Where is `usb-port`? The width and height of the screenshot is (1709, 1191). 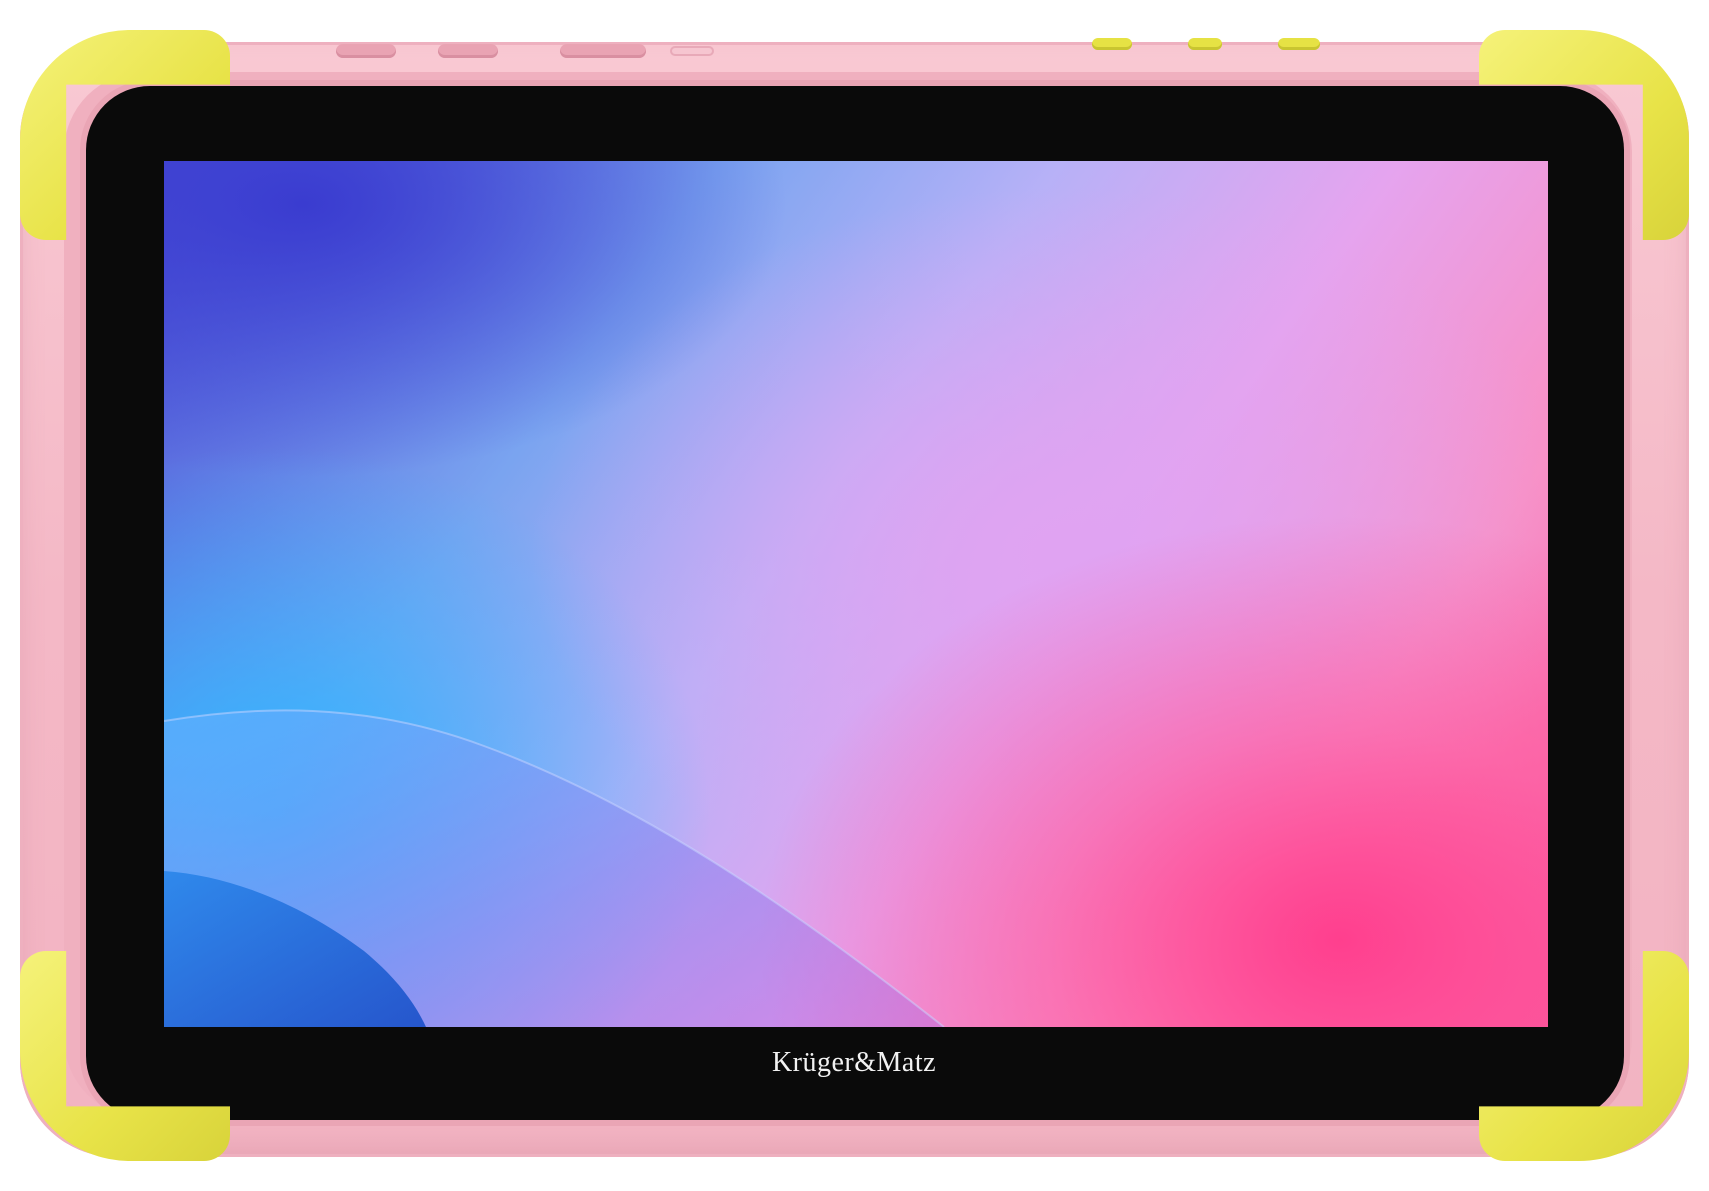 usb-port is located at coordinates (692, 51).